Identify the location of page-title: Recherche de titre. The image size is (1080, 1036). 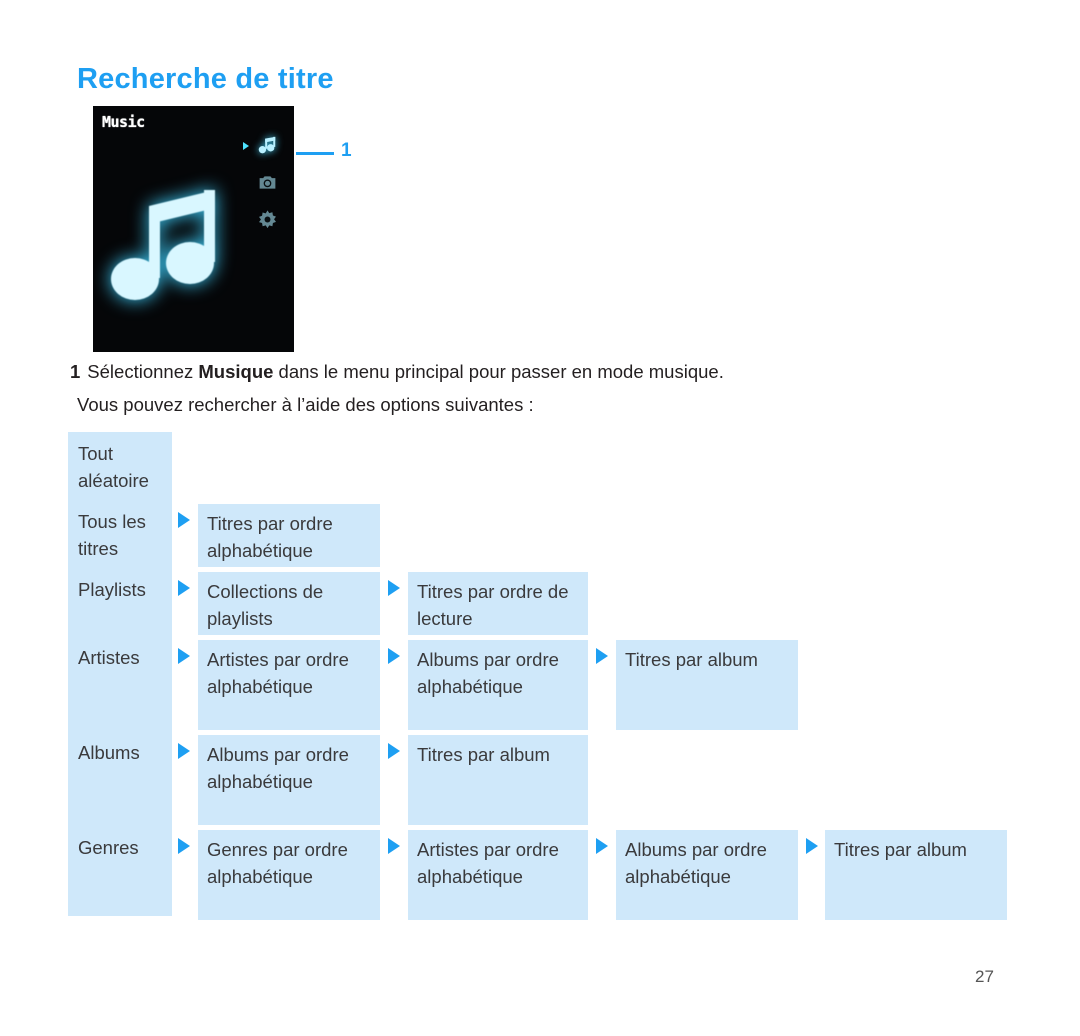
(205, 79).